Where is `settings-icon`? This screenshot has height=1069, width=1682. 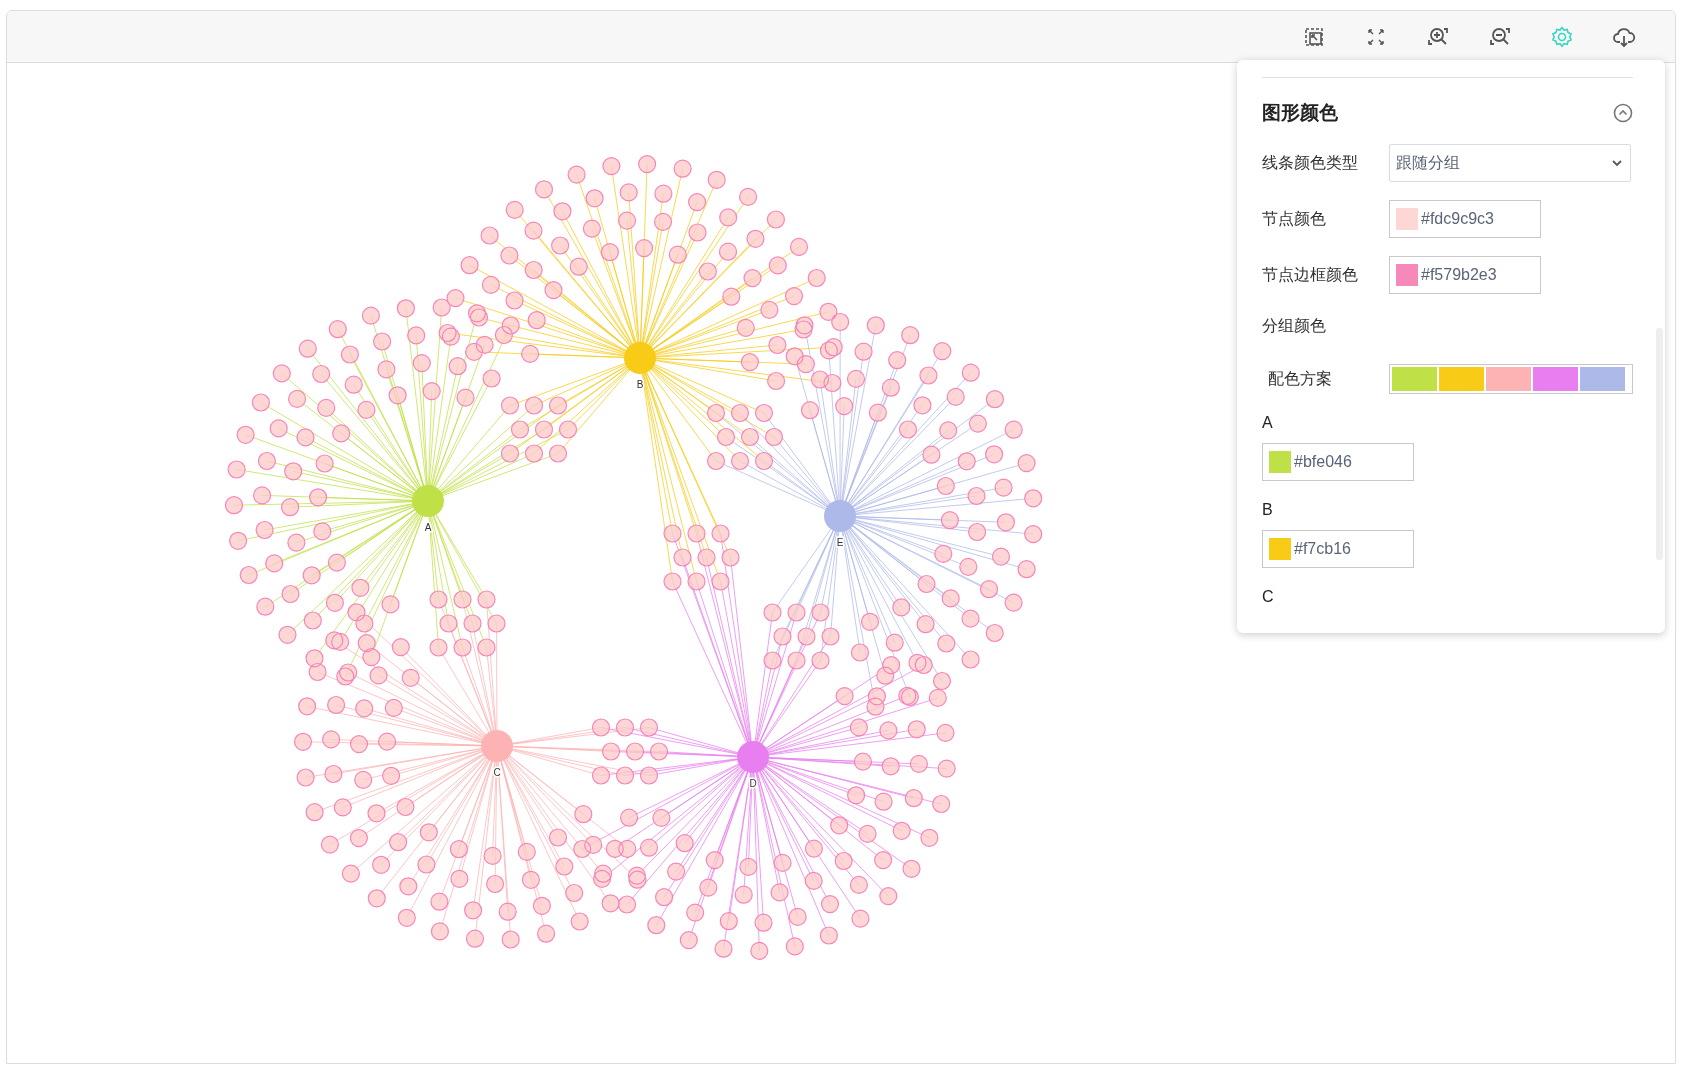 settings-icon is located at coordinates (1562, 36).